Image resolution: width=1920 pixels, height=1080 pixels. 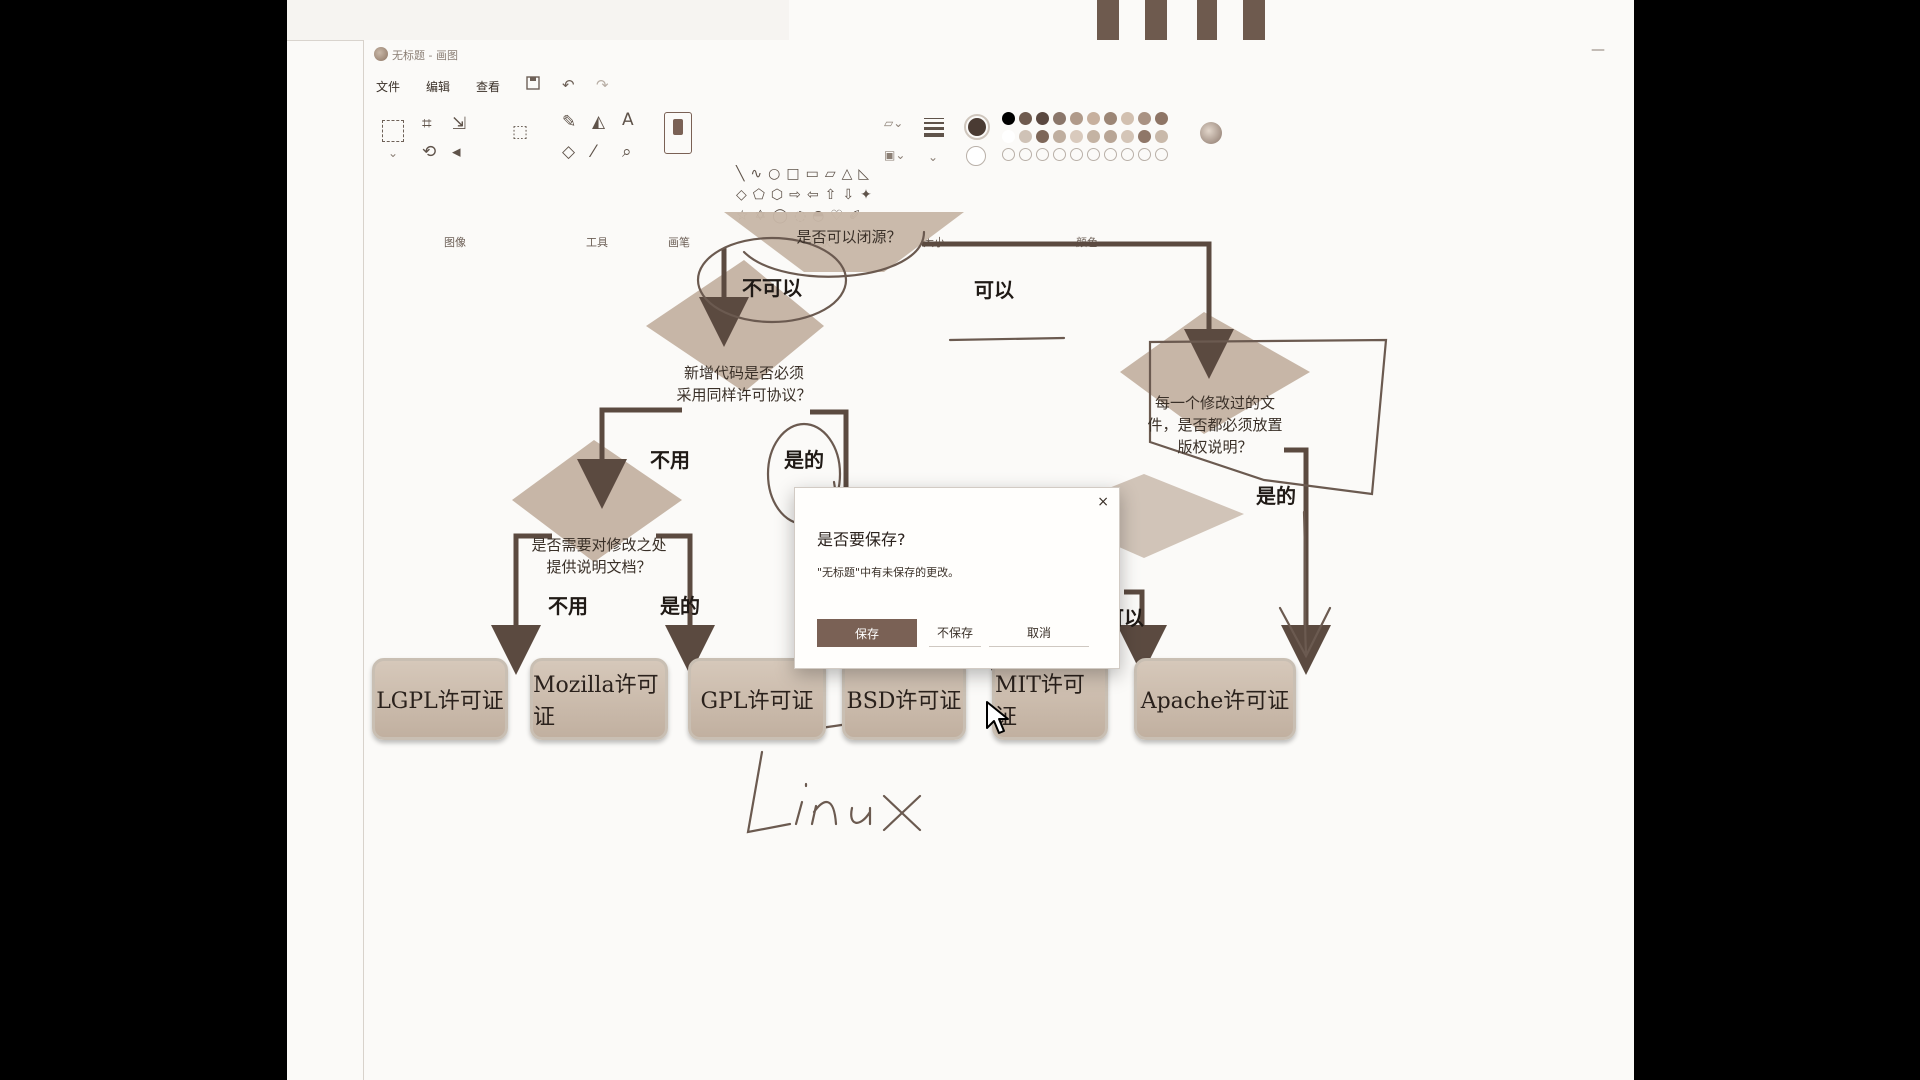 What do you see at coordinates (1214, 403) in the screenshot?
I see `copyright-line-1: 每一个修改过的文` at bounding box center [1214, 403].